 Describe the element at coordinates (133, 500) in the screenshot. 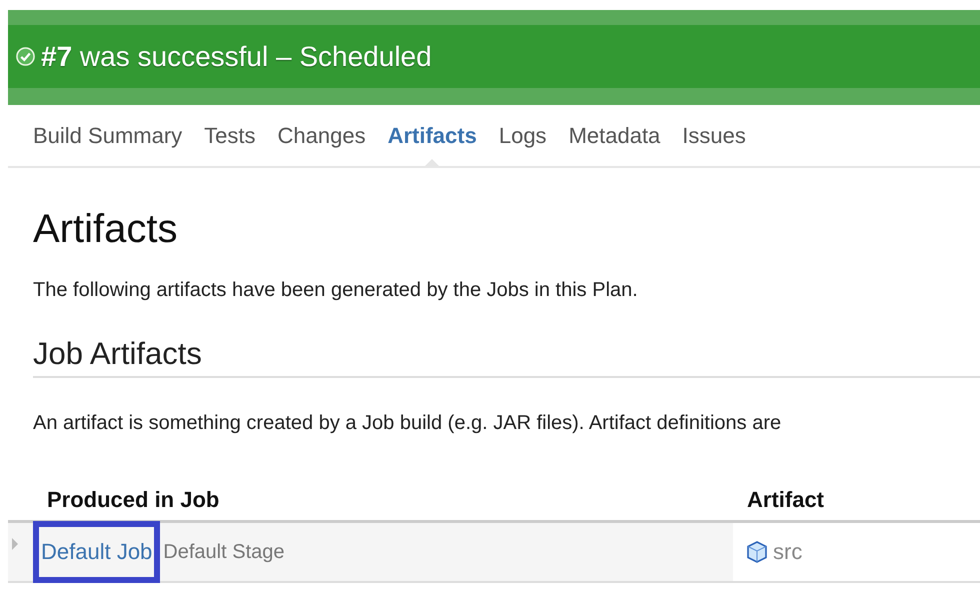

I see `column-header: Produced in Job` at that location.